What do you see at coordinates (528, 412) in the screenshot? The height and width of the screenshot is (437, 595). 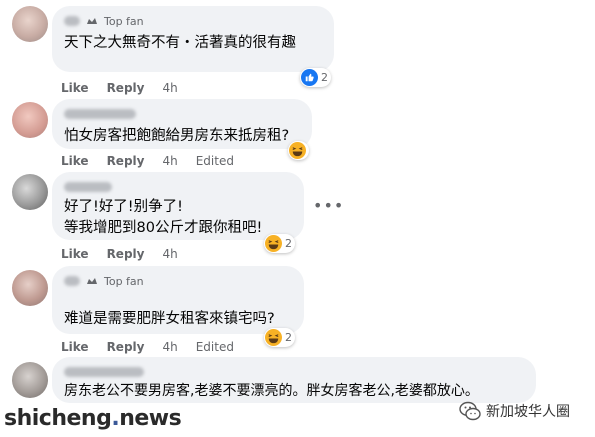 I see `wechat-account-name: 新加坡华人圈` at bounding box center [528, 412].